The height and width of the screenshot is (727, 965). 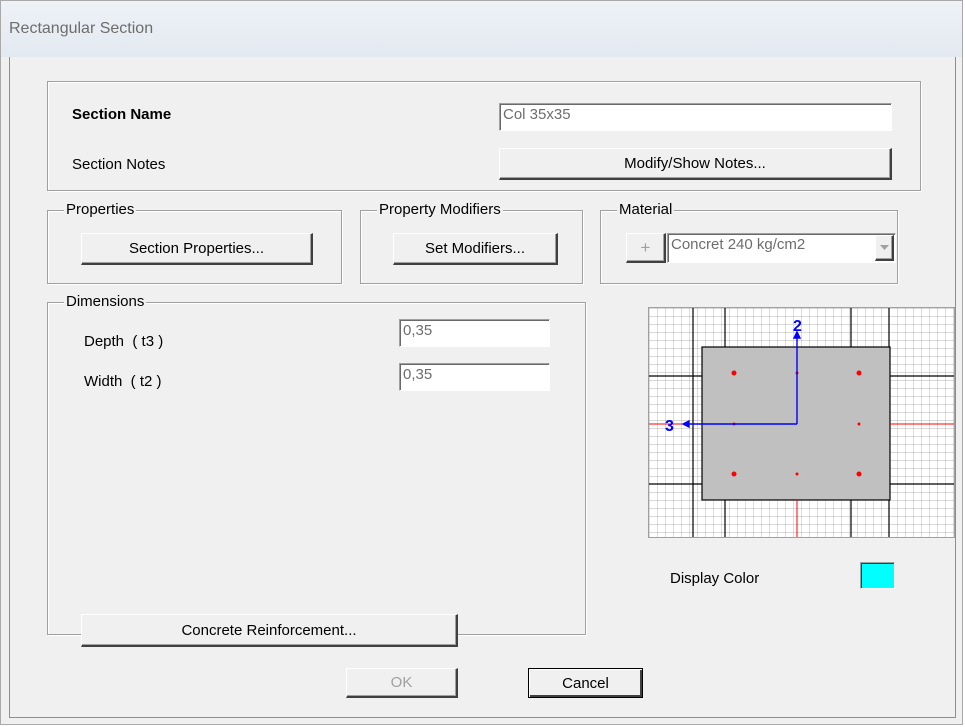 I want to click on depth-label: Depth ( t3 ), so click(x=124, y=341).